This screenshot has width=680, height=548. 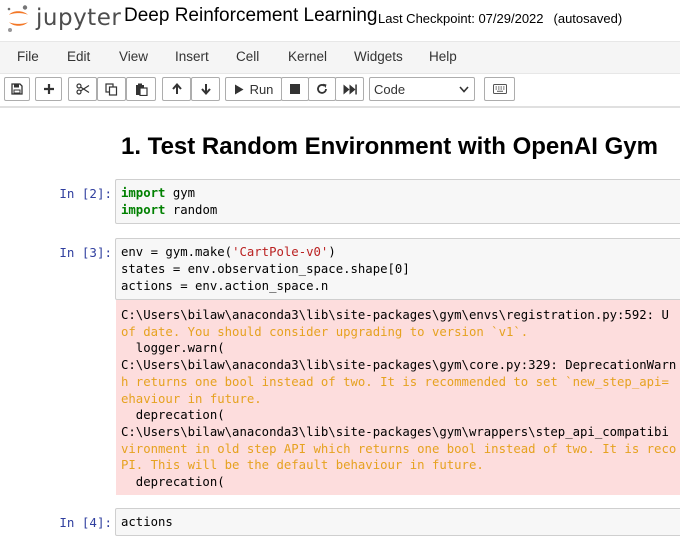 What do you see at coordinates (251, 16) in the screenshot?
I see `notebook-title: Deep Reinforcement Learning` at bounding box center [251, 16].